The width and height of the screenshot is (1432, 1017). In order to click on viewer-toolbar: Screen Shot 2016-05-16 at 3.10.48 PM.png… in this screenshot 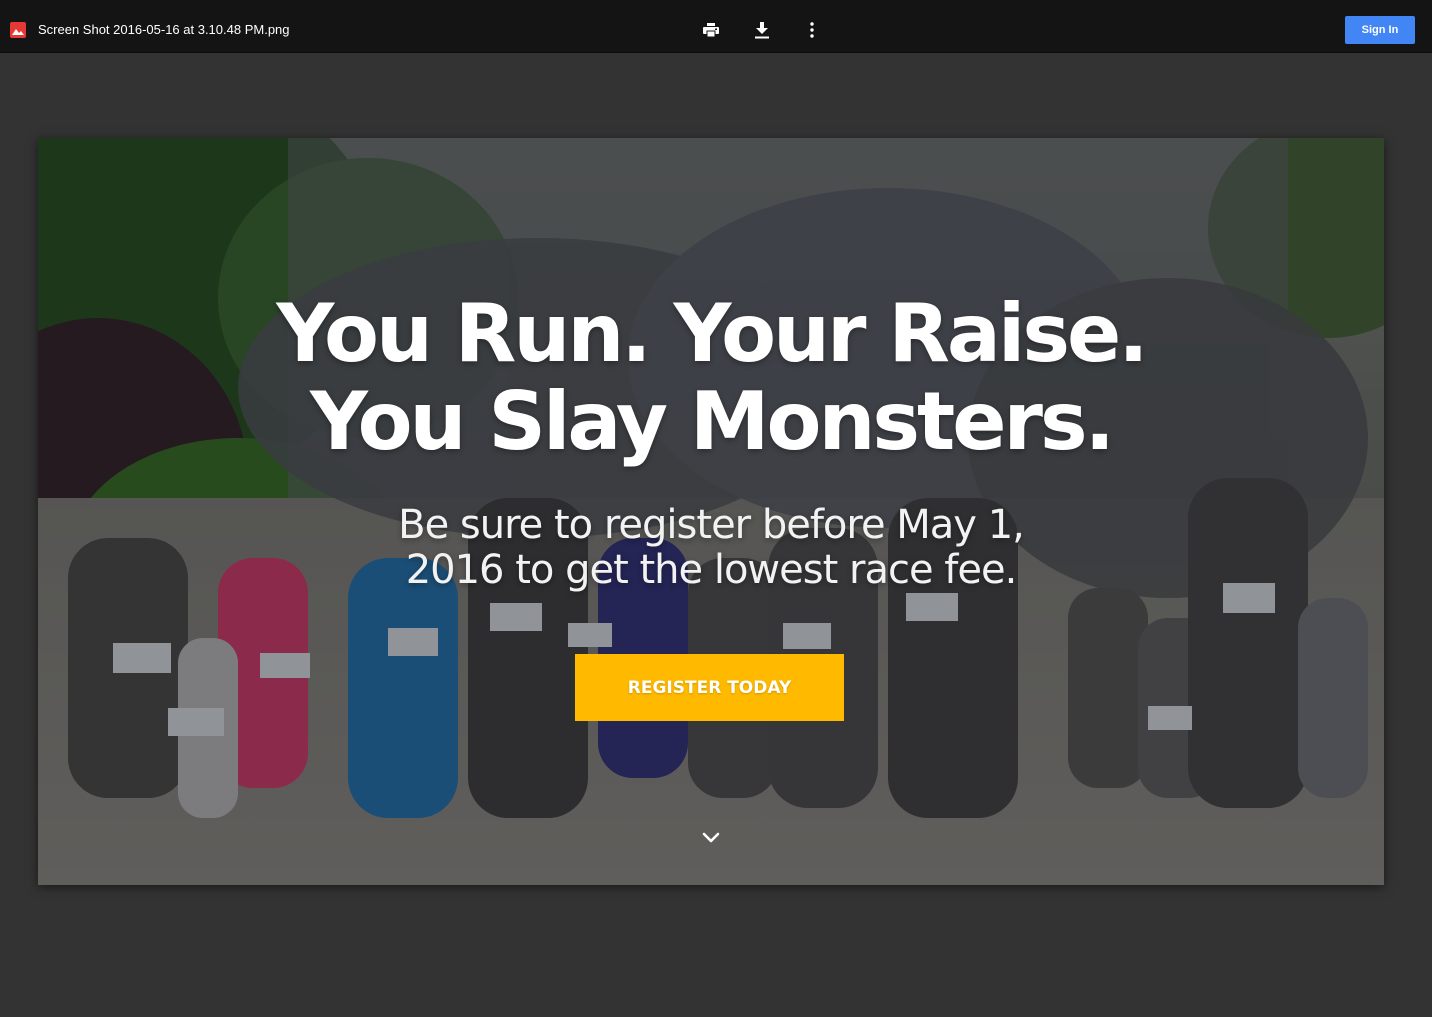, I will do `click(716, 26)`.